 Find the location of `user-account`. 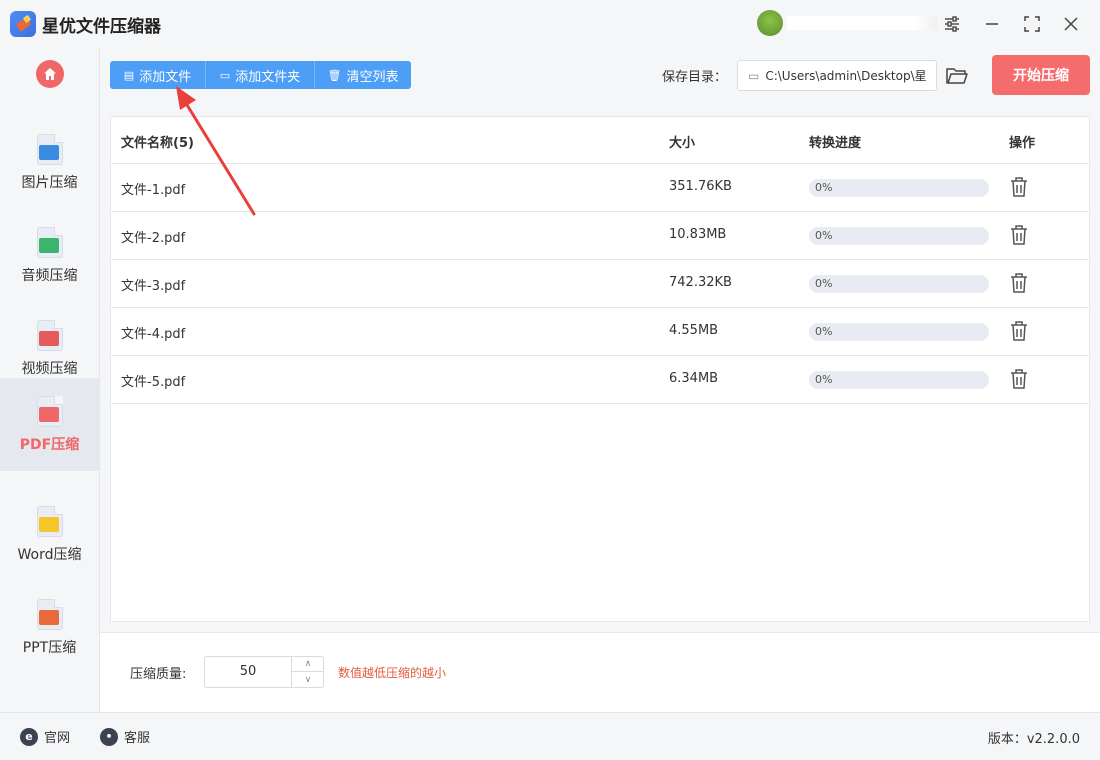

user-account is located at coordinates (847, 23).